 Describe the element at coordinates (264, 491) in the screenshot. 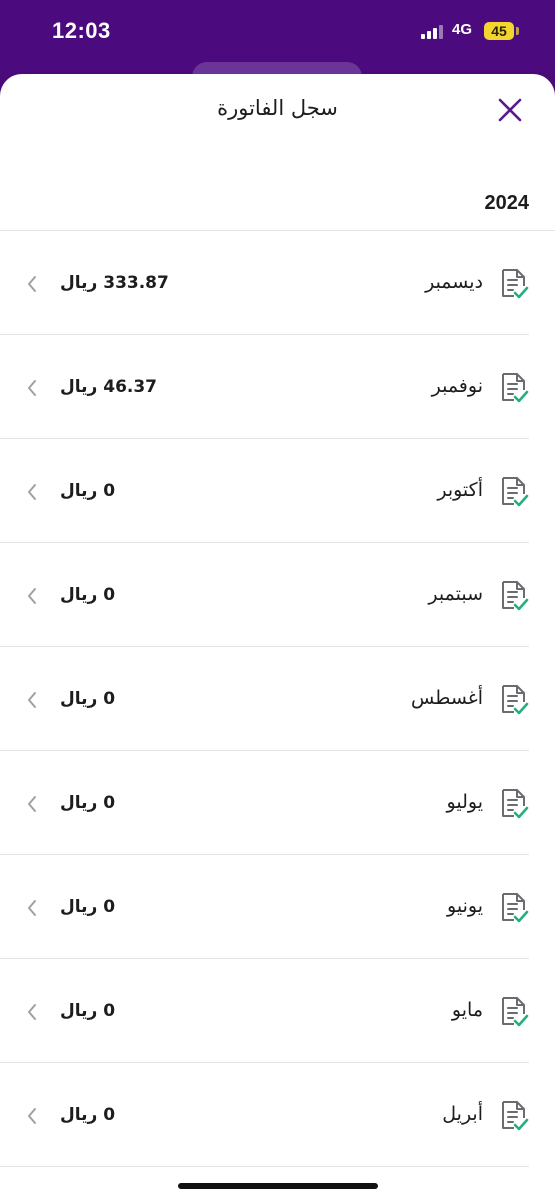

I see `invoice-row: أكتوبر 0 ريال` at that location.